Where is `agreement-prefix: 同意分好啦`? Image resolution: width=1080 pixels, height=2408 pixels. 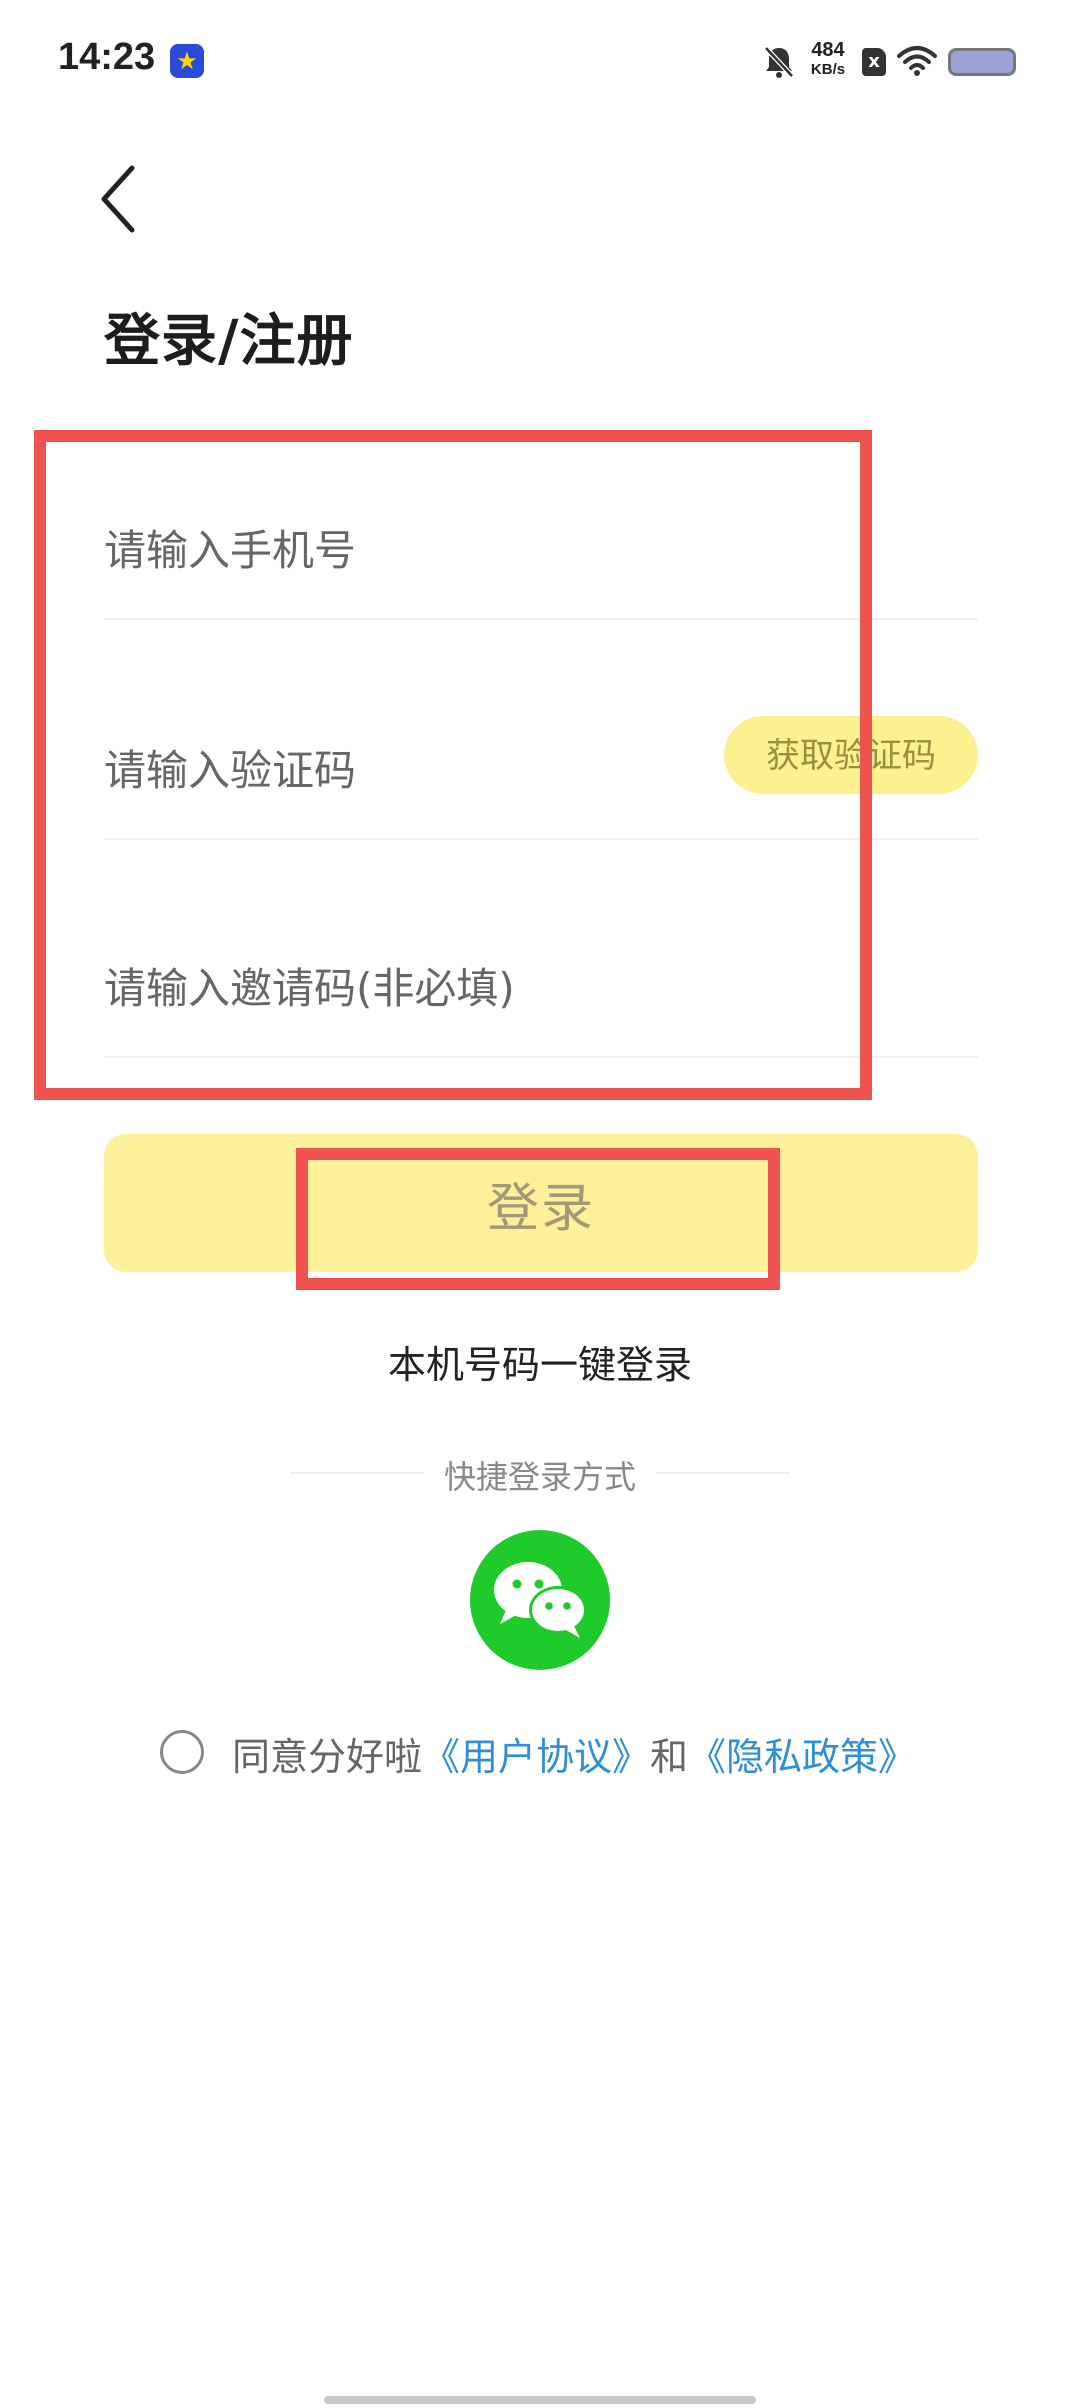
agreement-prefix: 同意分好啦 is located at coordinates (327, 1757).